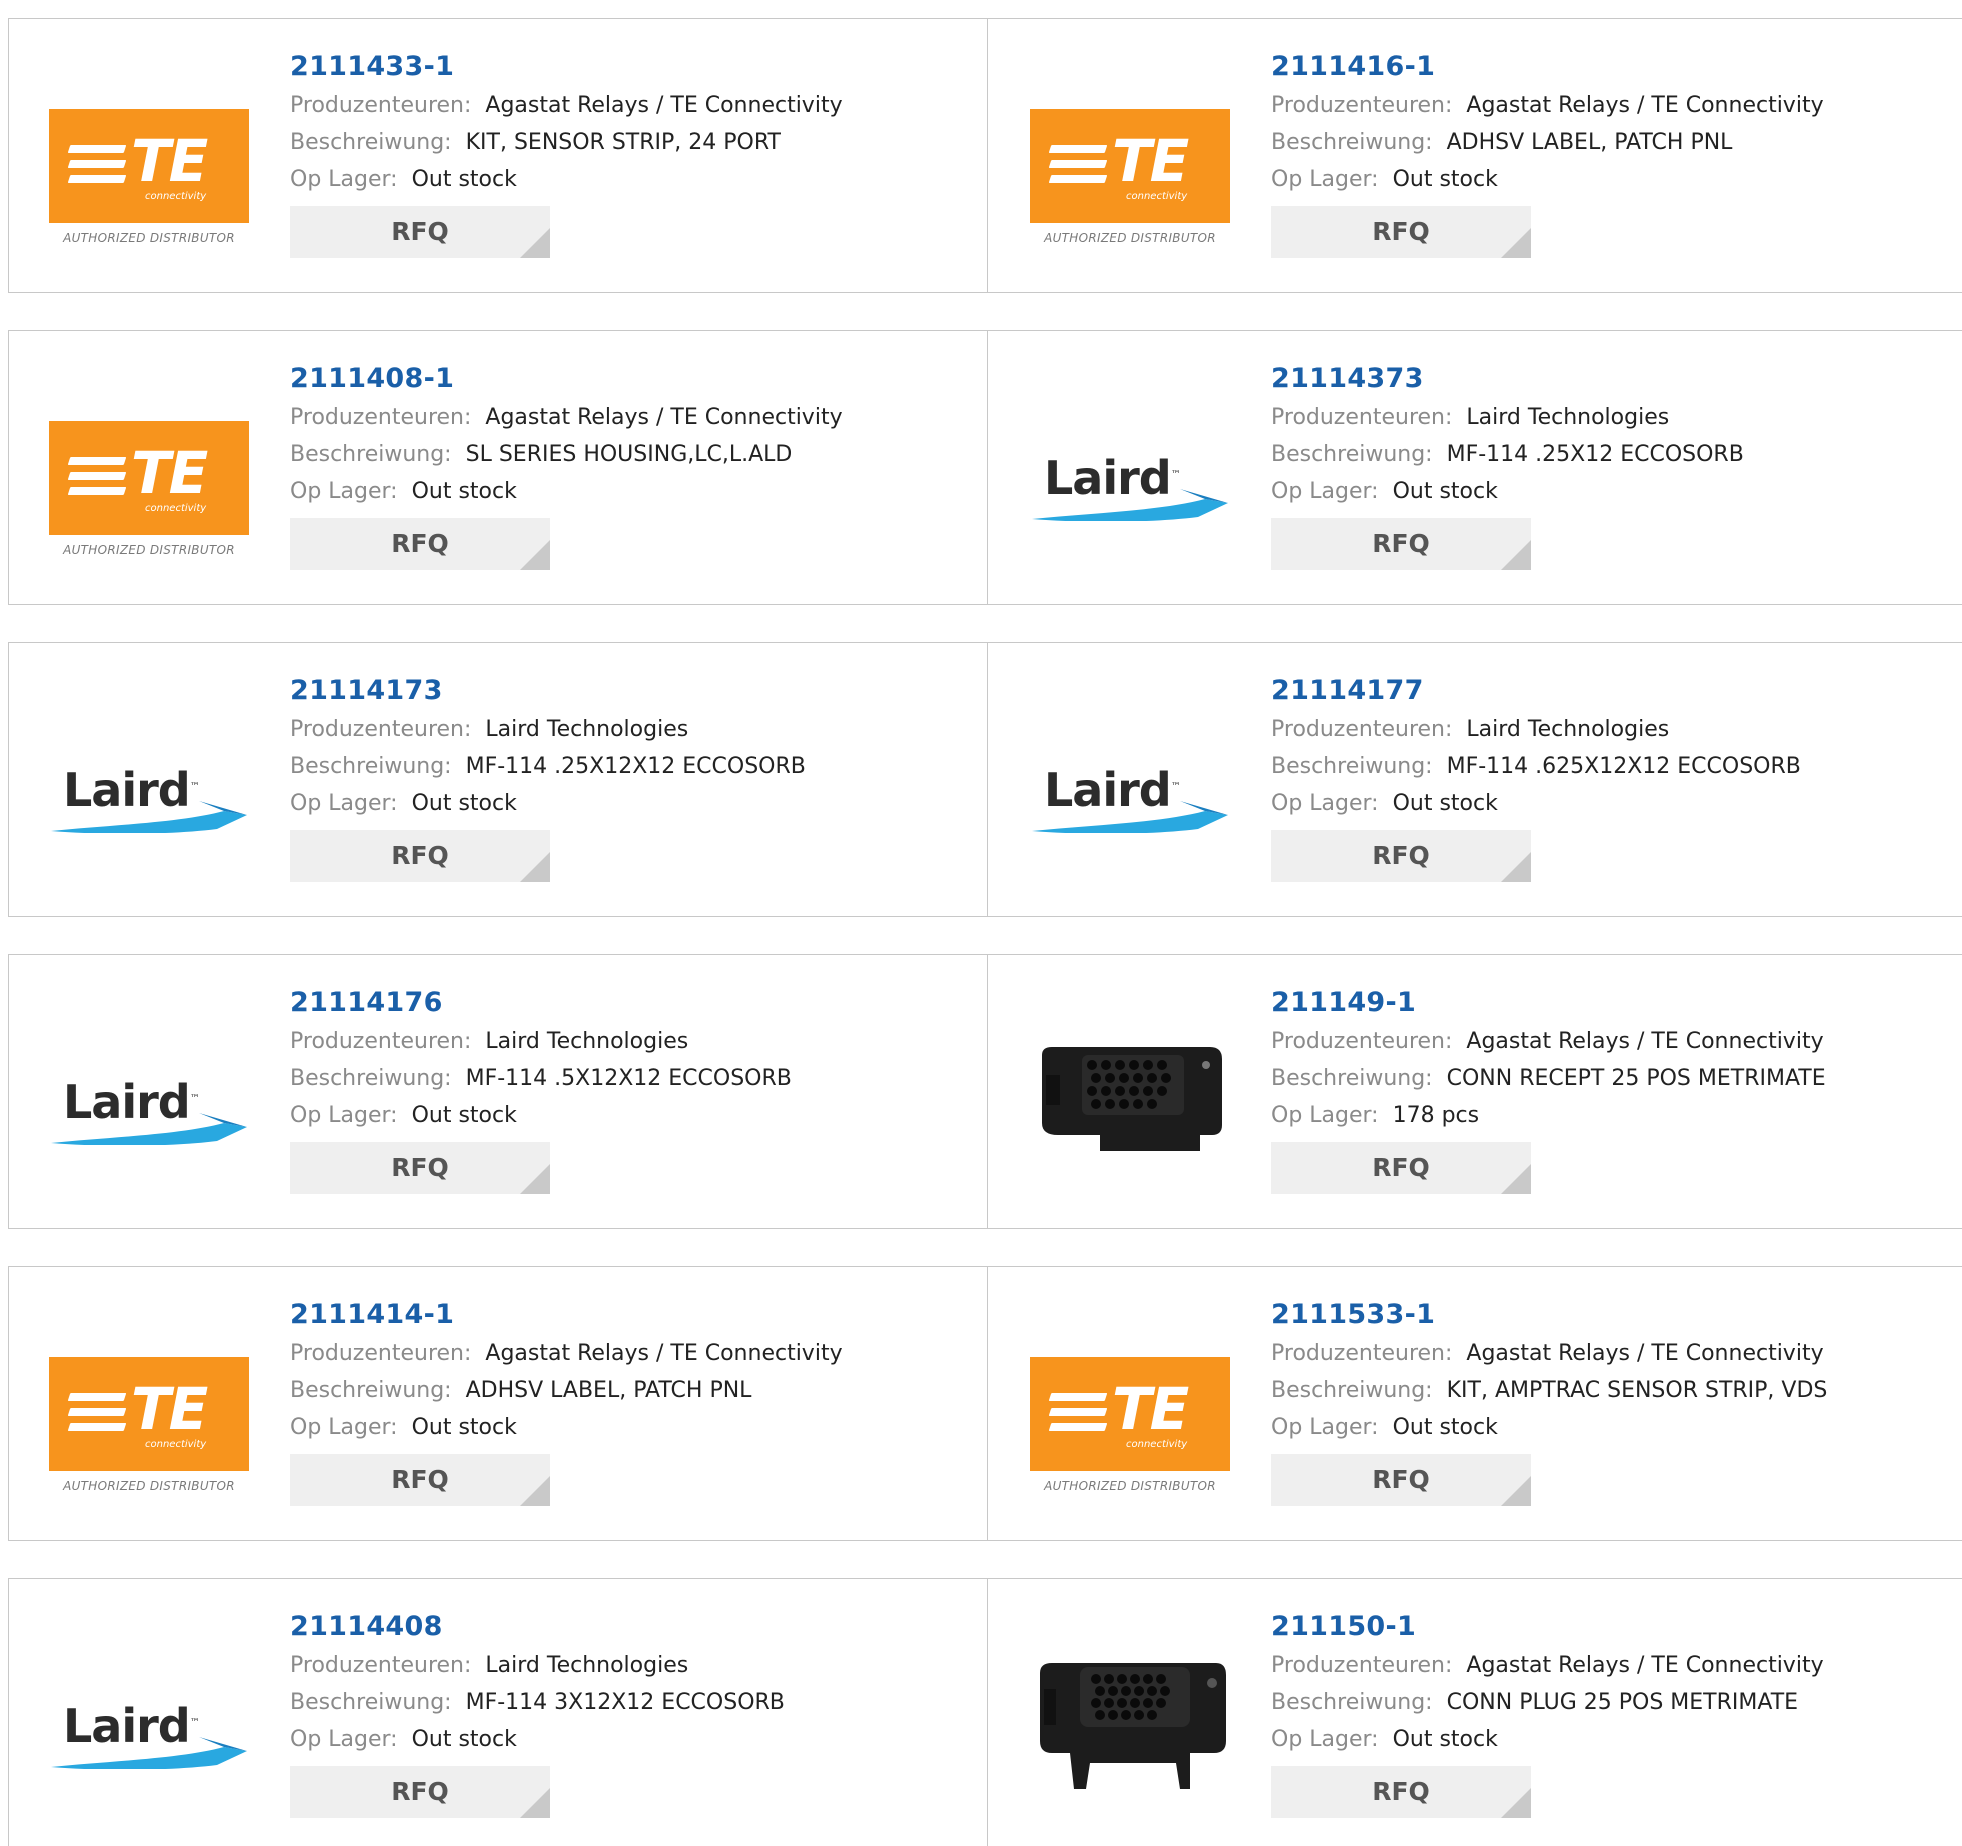 This screenshot has height=1846, width=1962. What do you see at coordinates (1547, 1627) in the screenshot?
I see `part-number-link: 211150-1` at bounding box center [1547, 1627].